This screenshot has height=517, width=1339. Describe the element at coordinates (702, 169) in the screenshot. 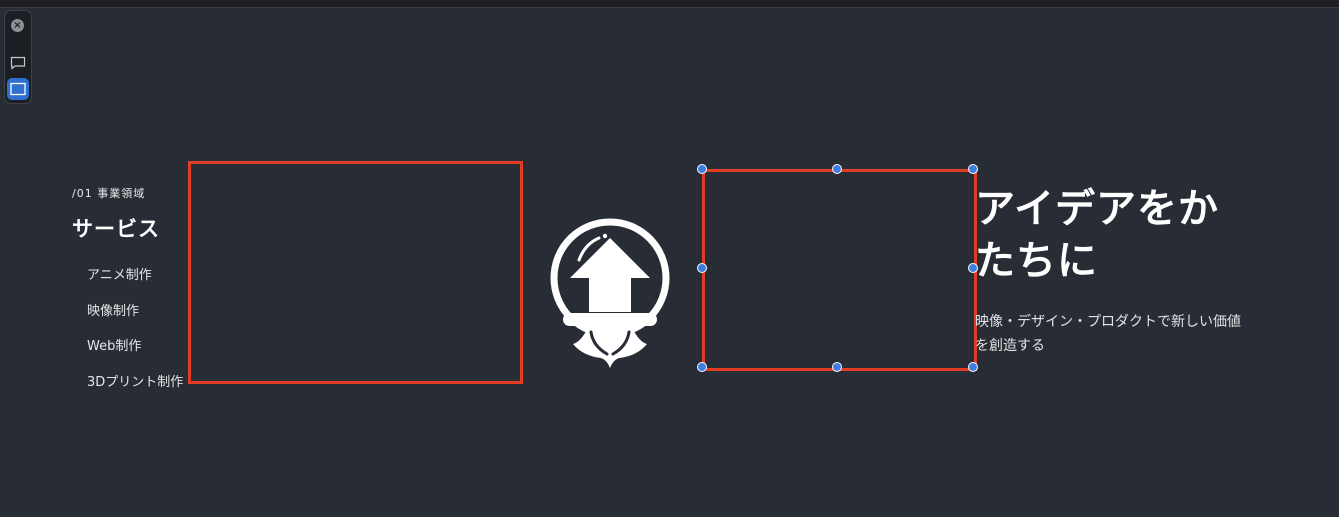

I see `resize-handle-top-left` at that location.